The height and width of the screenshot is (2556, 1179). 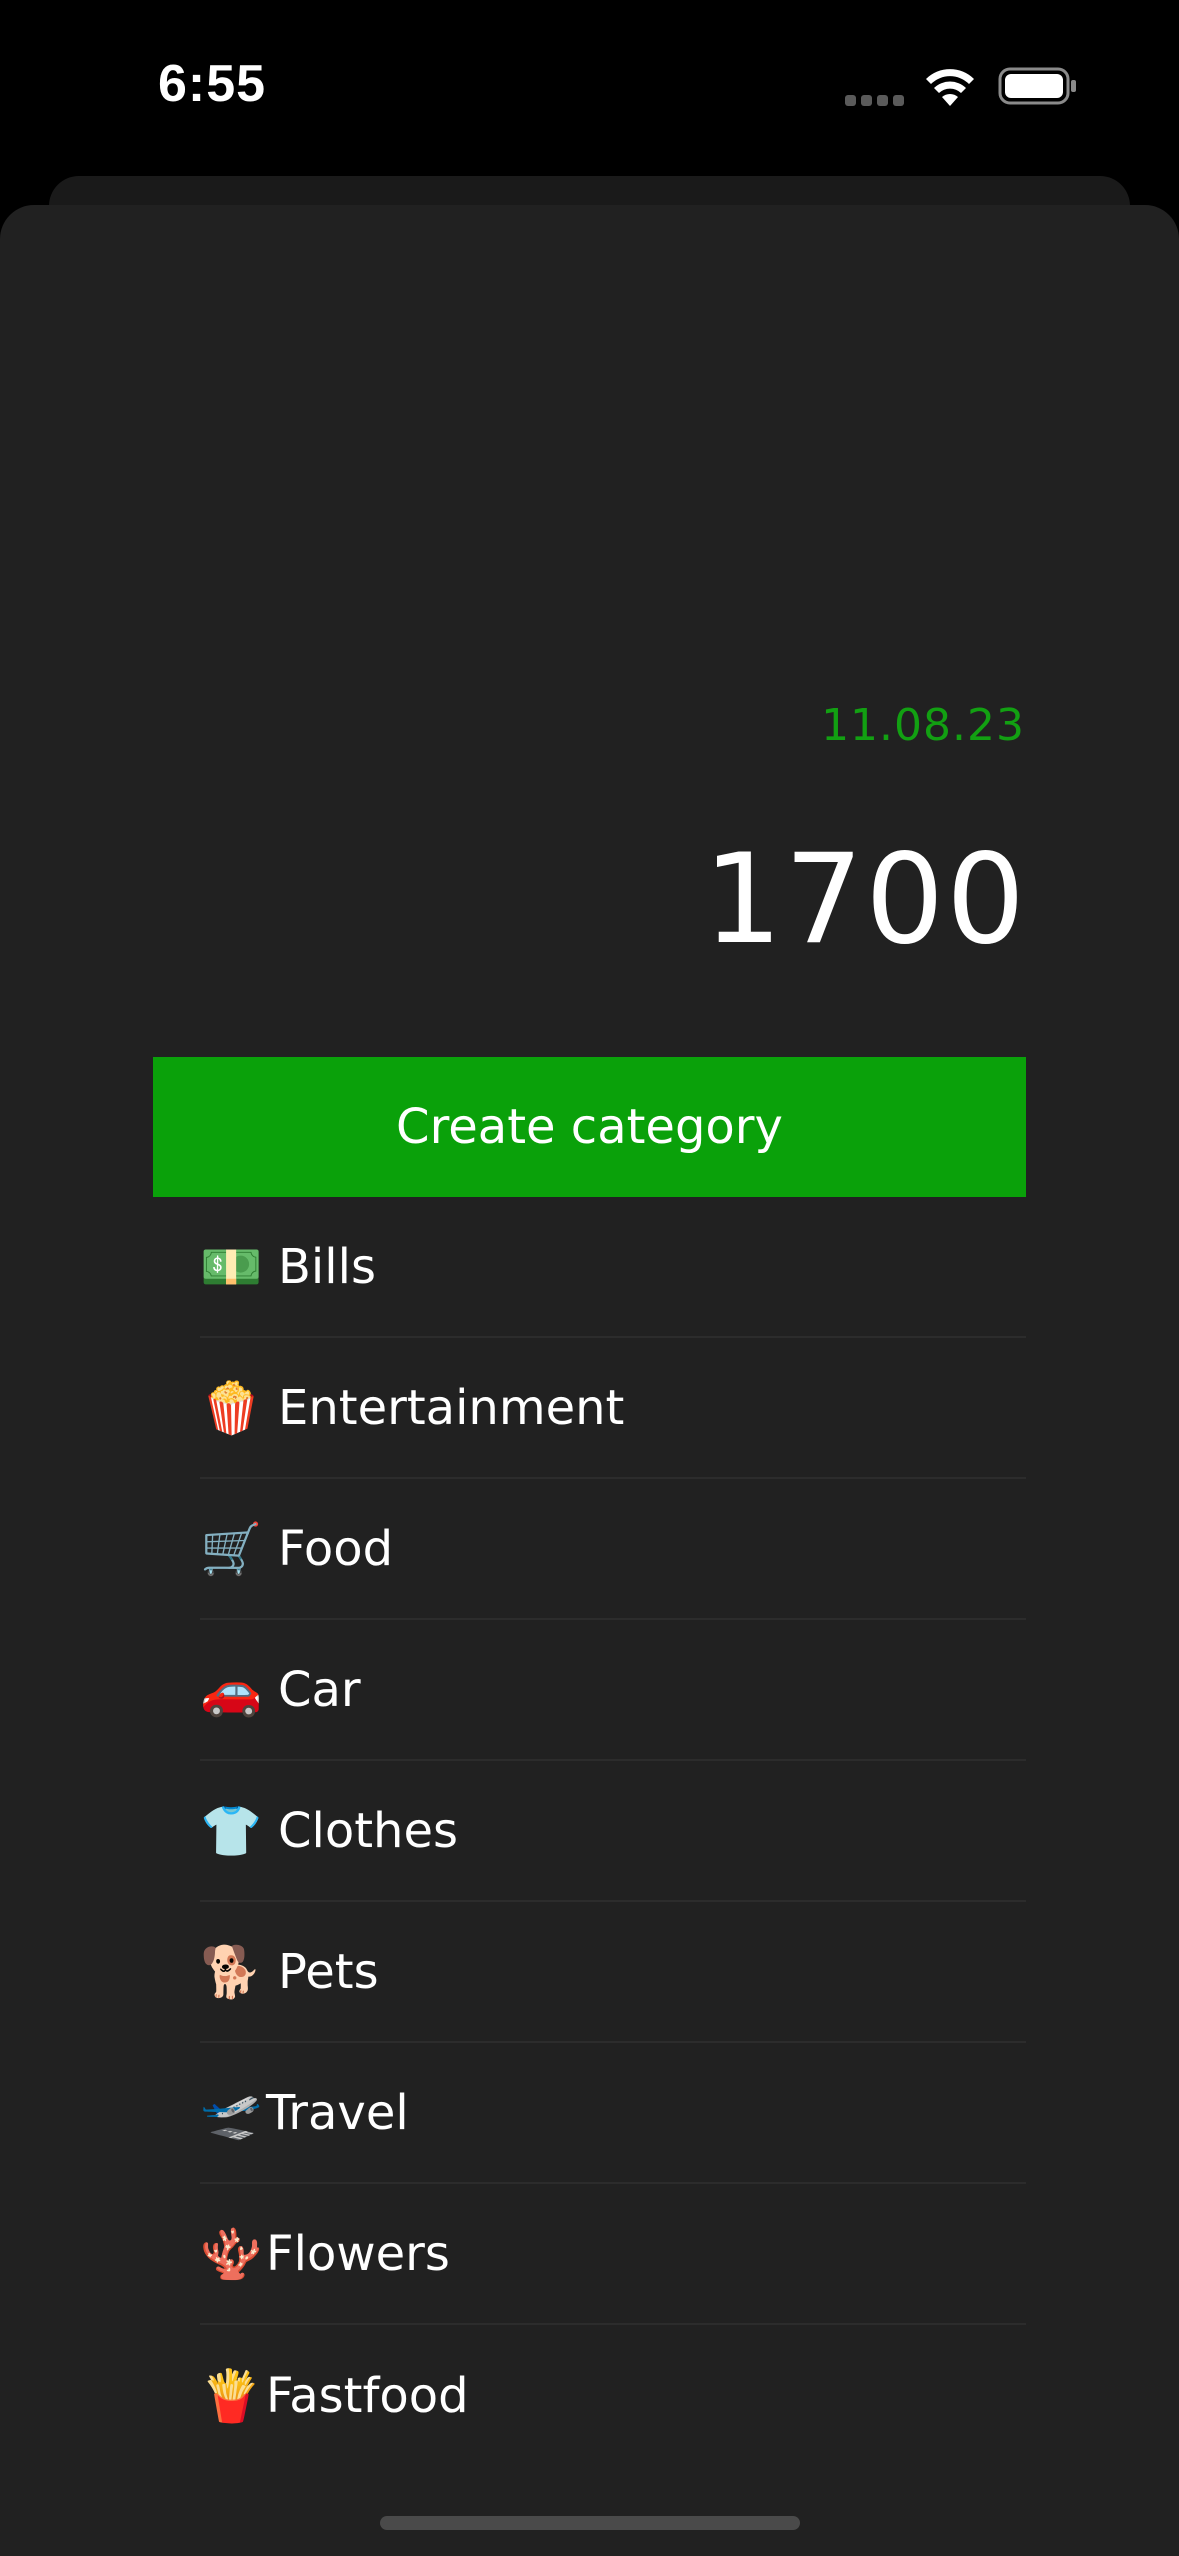 I want to click on popcorn-icon: 🍿, so click(x=231, y=1407).